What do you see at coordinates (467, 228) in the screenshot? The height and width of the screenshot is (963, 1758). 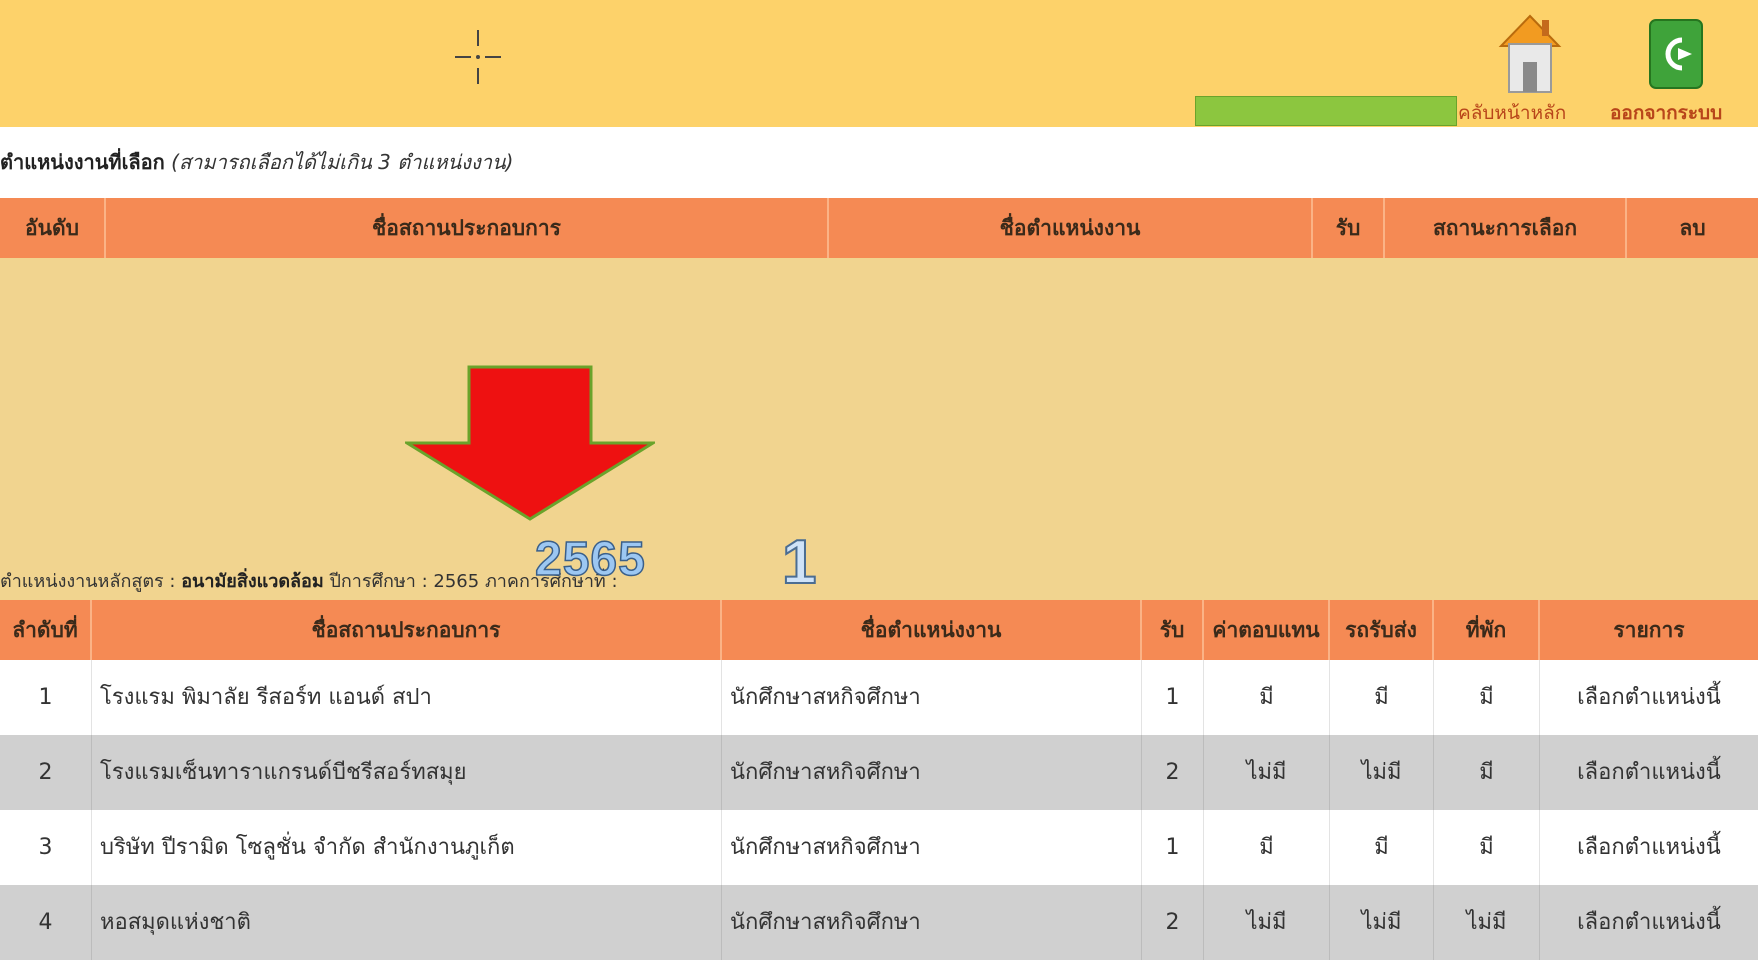 I see `selected-col-company: ชื่อสถานประกอบการ` at bounding box center [467, 228].